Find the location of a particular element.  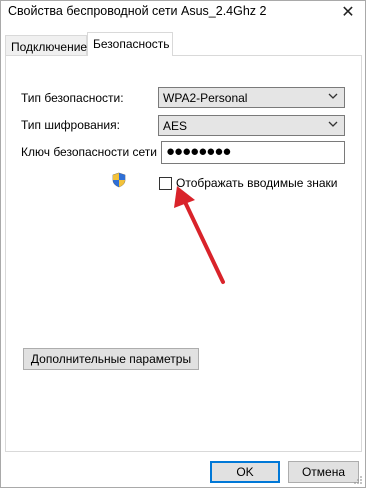

ok-button: OK is located at coordinates (245, 472).